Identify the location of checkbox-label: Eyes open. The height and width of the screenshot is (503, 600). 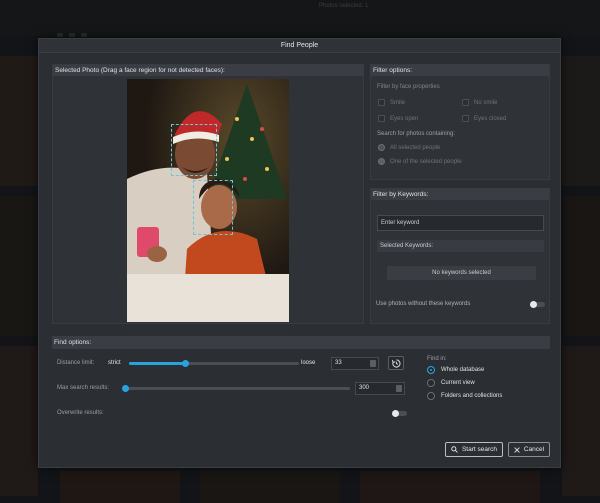
(404, 118).